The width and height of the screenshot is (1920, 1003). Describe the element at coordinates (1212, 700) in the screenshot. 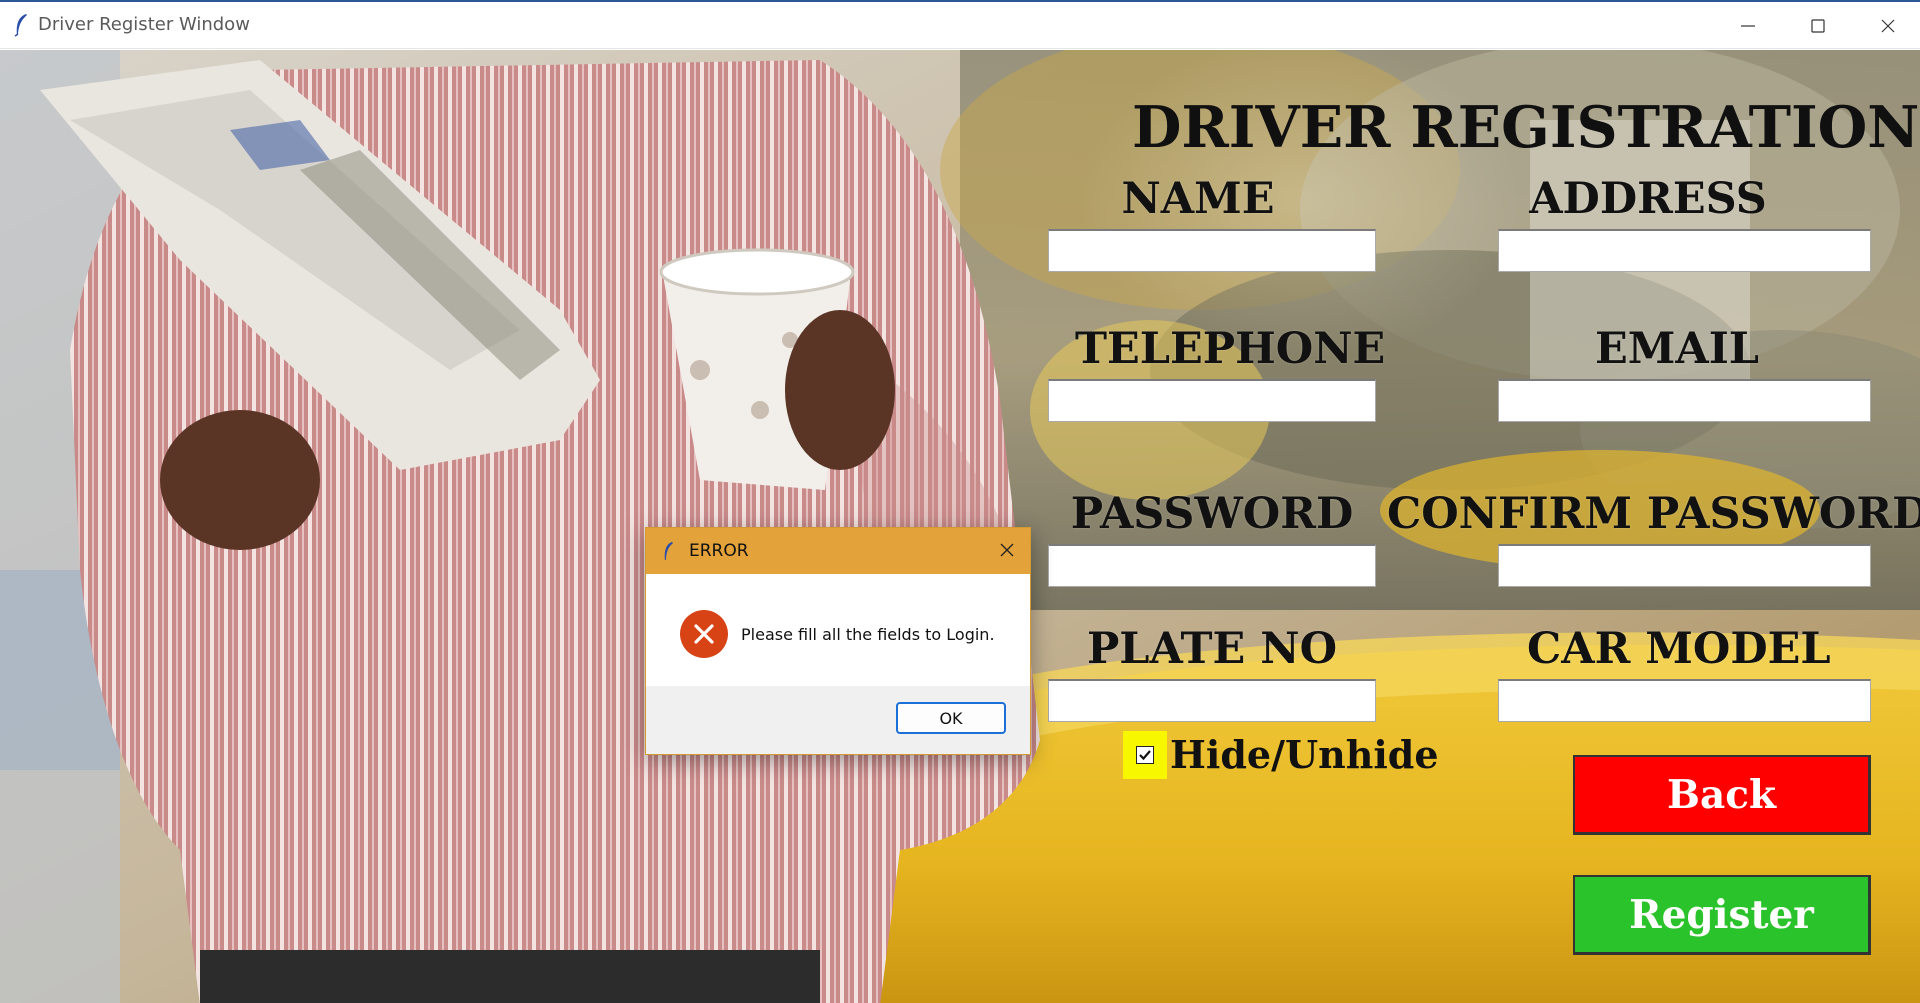

I see `plate-no-input` at that location.